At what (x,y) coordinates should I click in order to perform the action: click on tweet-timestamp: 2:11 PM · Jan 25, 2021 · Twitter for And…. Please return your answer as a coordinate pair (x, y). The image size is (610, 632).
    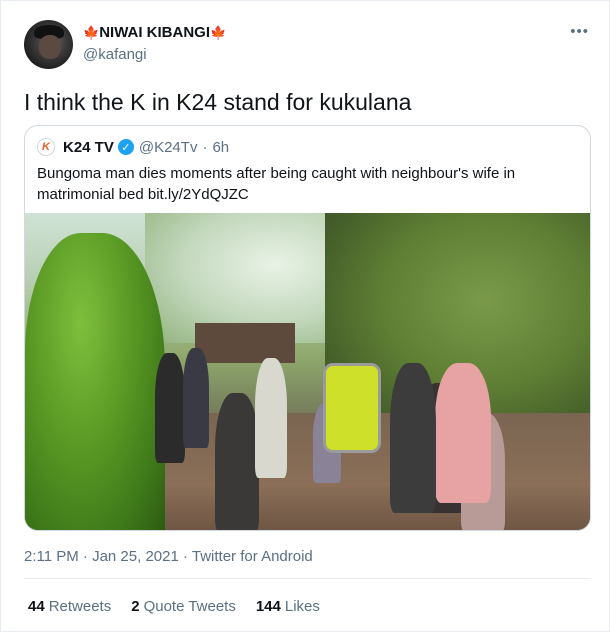
    Looking at the image, I should click on (168, 556).